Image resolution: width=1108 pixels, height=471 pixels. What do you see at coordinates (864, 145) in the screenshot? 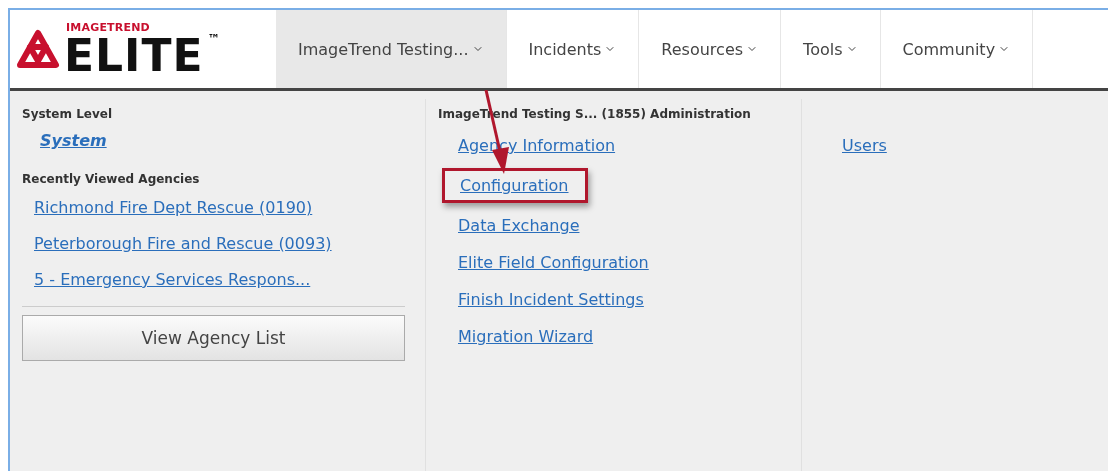
I see `users-link: Users` at bounding box center [864, 145].